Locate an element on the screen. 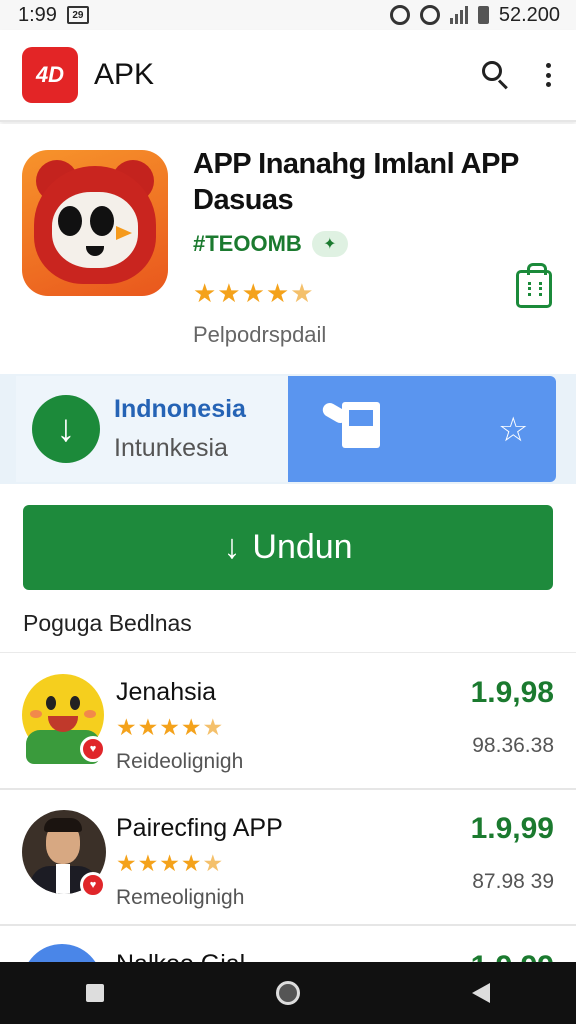 This screenshot has width=576, height=1024. download-arrow-icon: ↓ is located at coordinates (232, 547).